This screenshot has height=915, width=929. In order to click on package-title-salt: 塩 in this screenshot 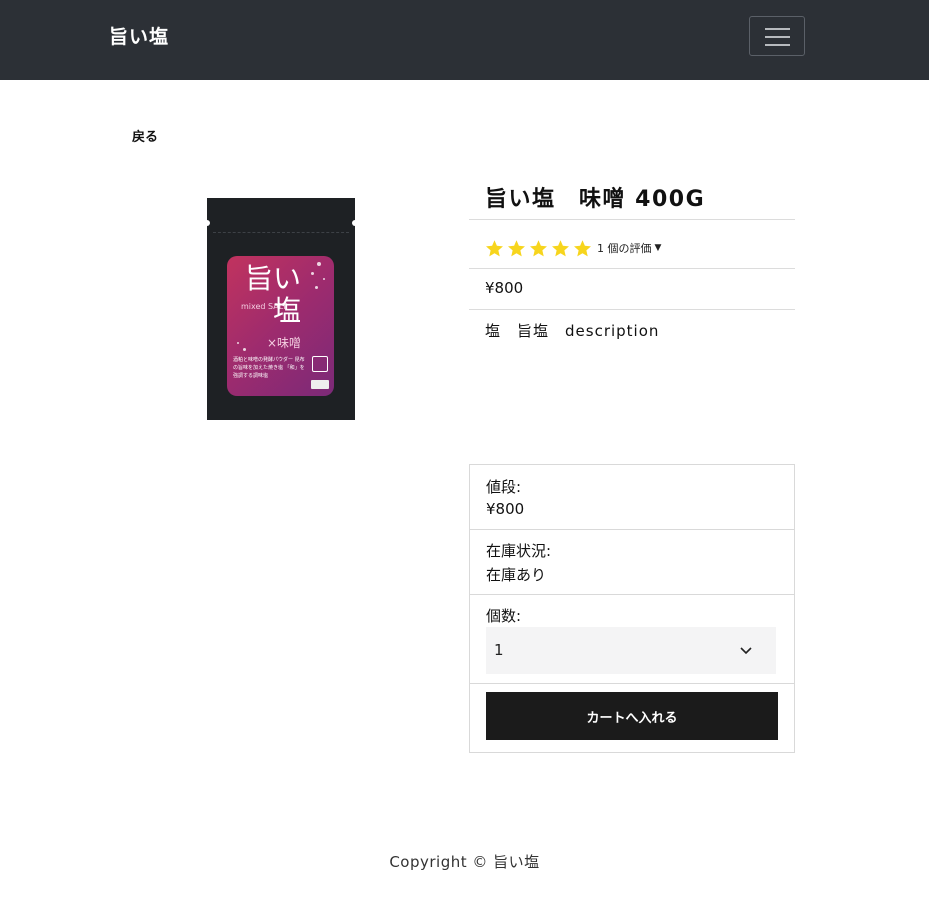, I will do `click(287, 310)`.